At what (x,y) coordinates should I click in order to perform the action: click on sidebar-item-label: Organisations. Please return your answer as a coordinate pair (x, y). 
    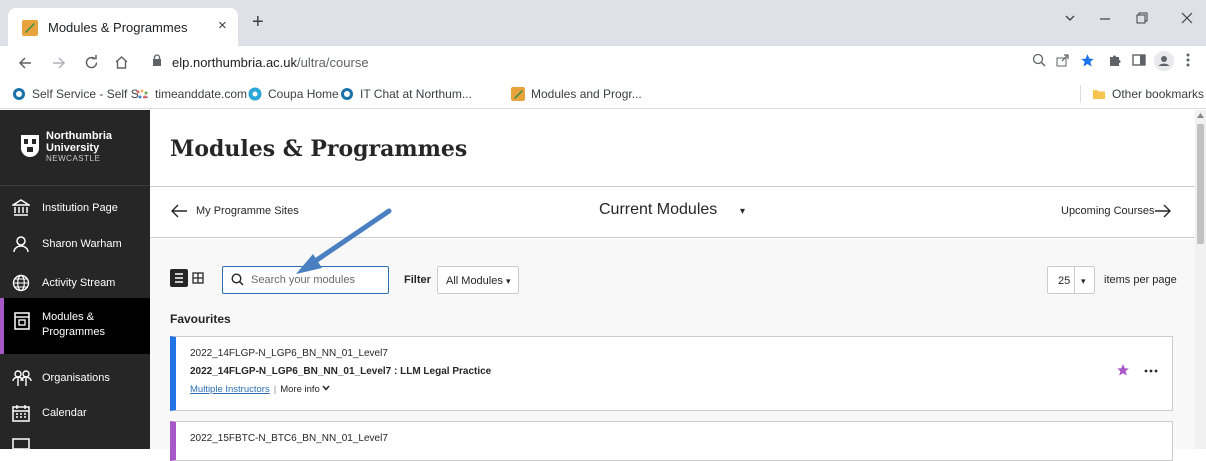
    Looking at the image, I should click on (76, 378).